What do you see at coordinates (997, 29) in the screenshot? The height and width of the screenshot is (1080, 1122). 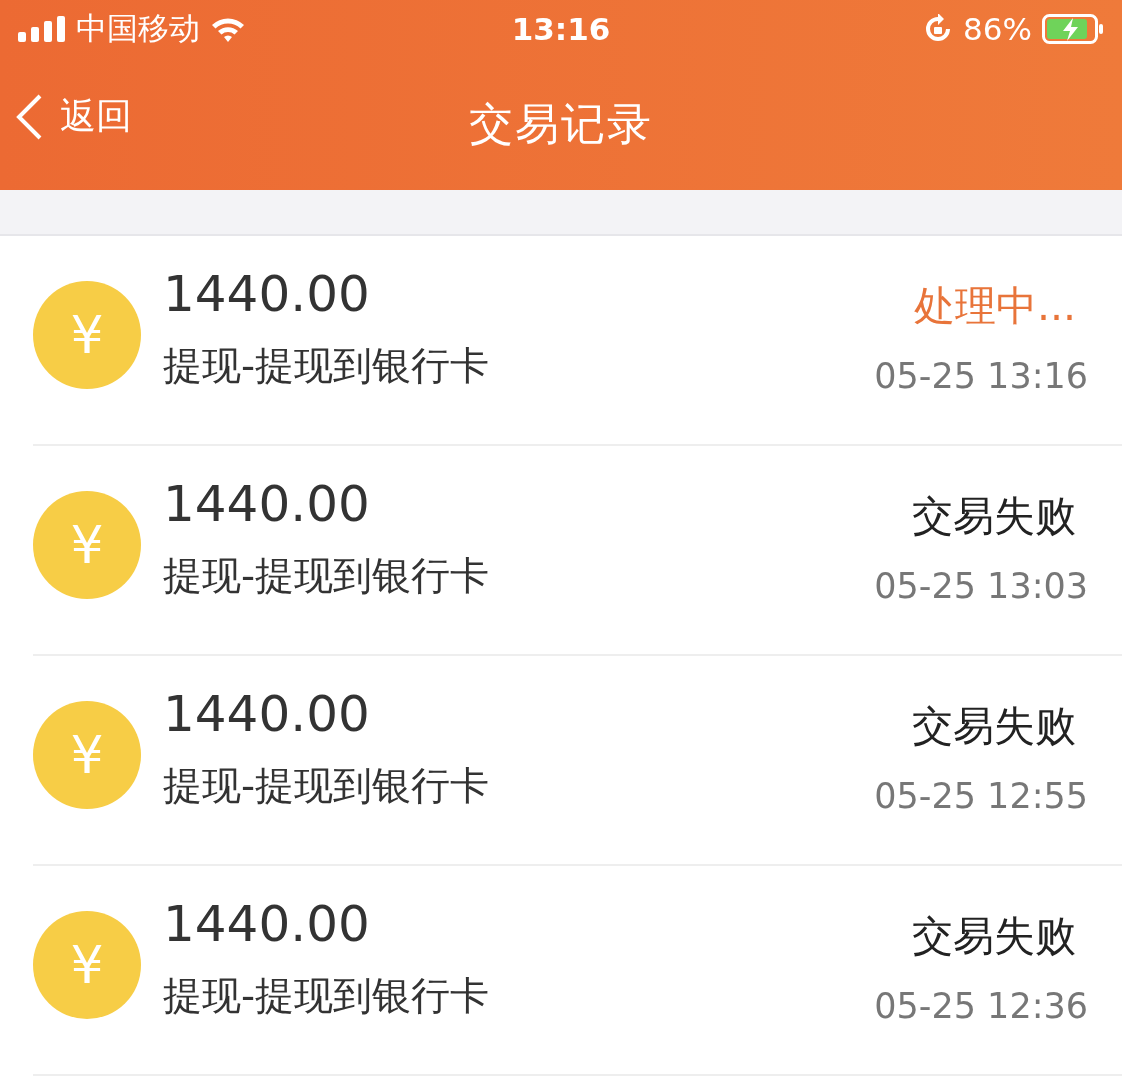 I see `battery-percent: 86%` at bounding box center [997, 29].